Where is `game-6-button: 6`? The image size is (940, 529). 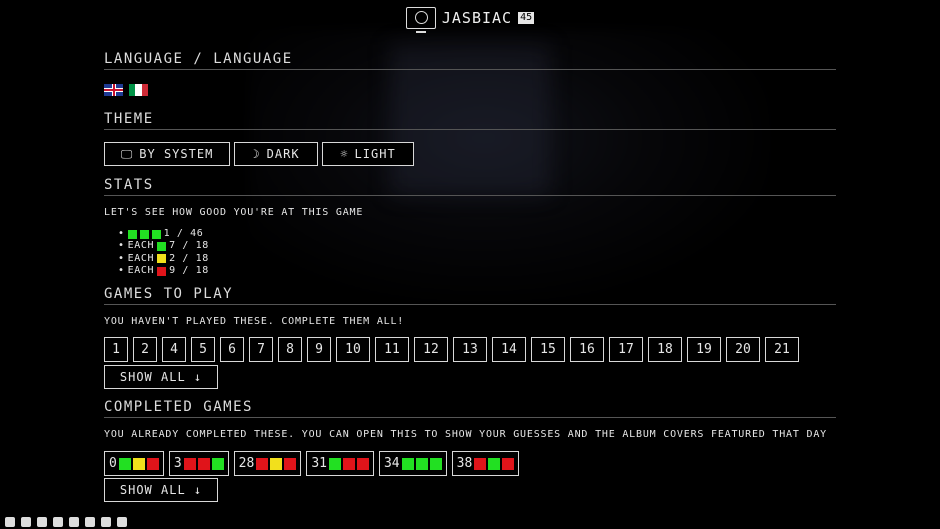
game-6-button: 6 is located at coordinates (232, 349).